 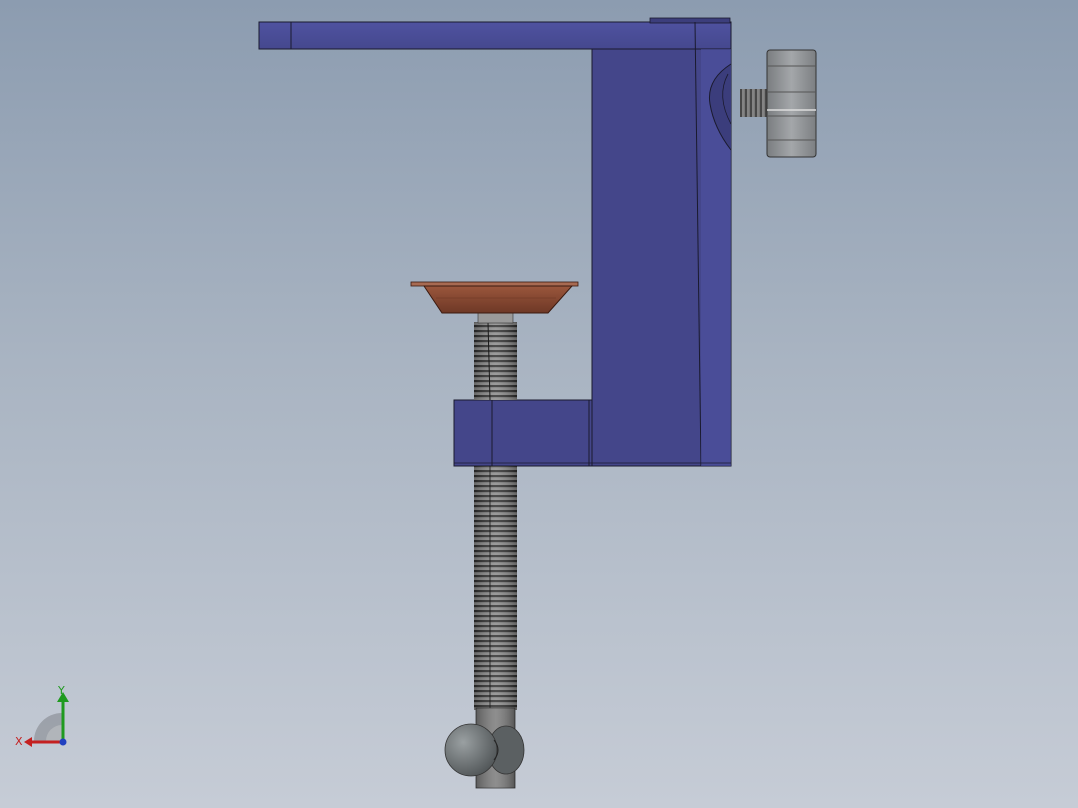 What do you see at coordinates (495, 33) in the screenshot?
I see `clamp-top-arm` at bounding box center [495, 33].